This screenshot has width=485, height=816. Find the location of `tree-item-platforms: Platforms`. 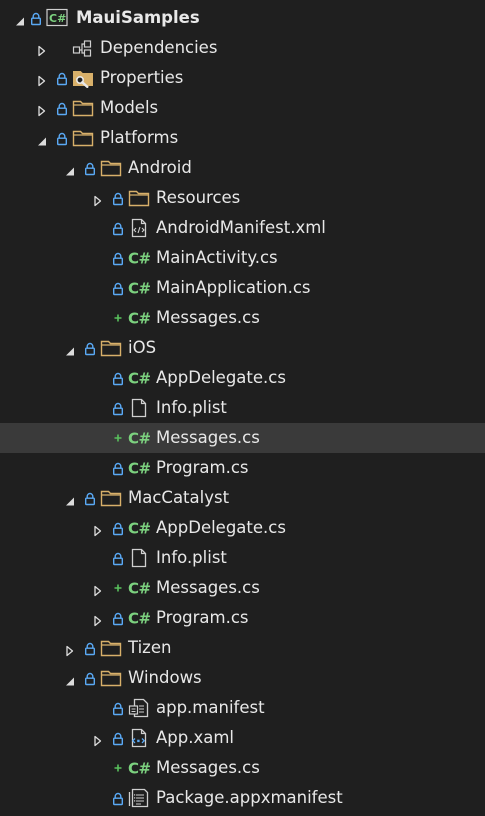

tree-item-platforms: Platforms is located at coordinates (242, 138).